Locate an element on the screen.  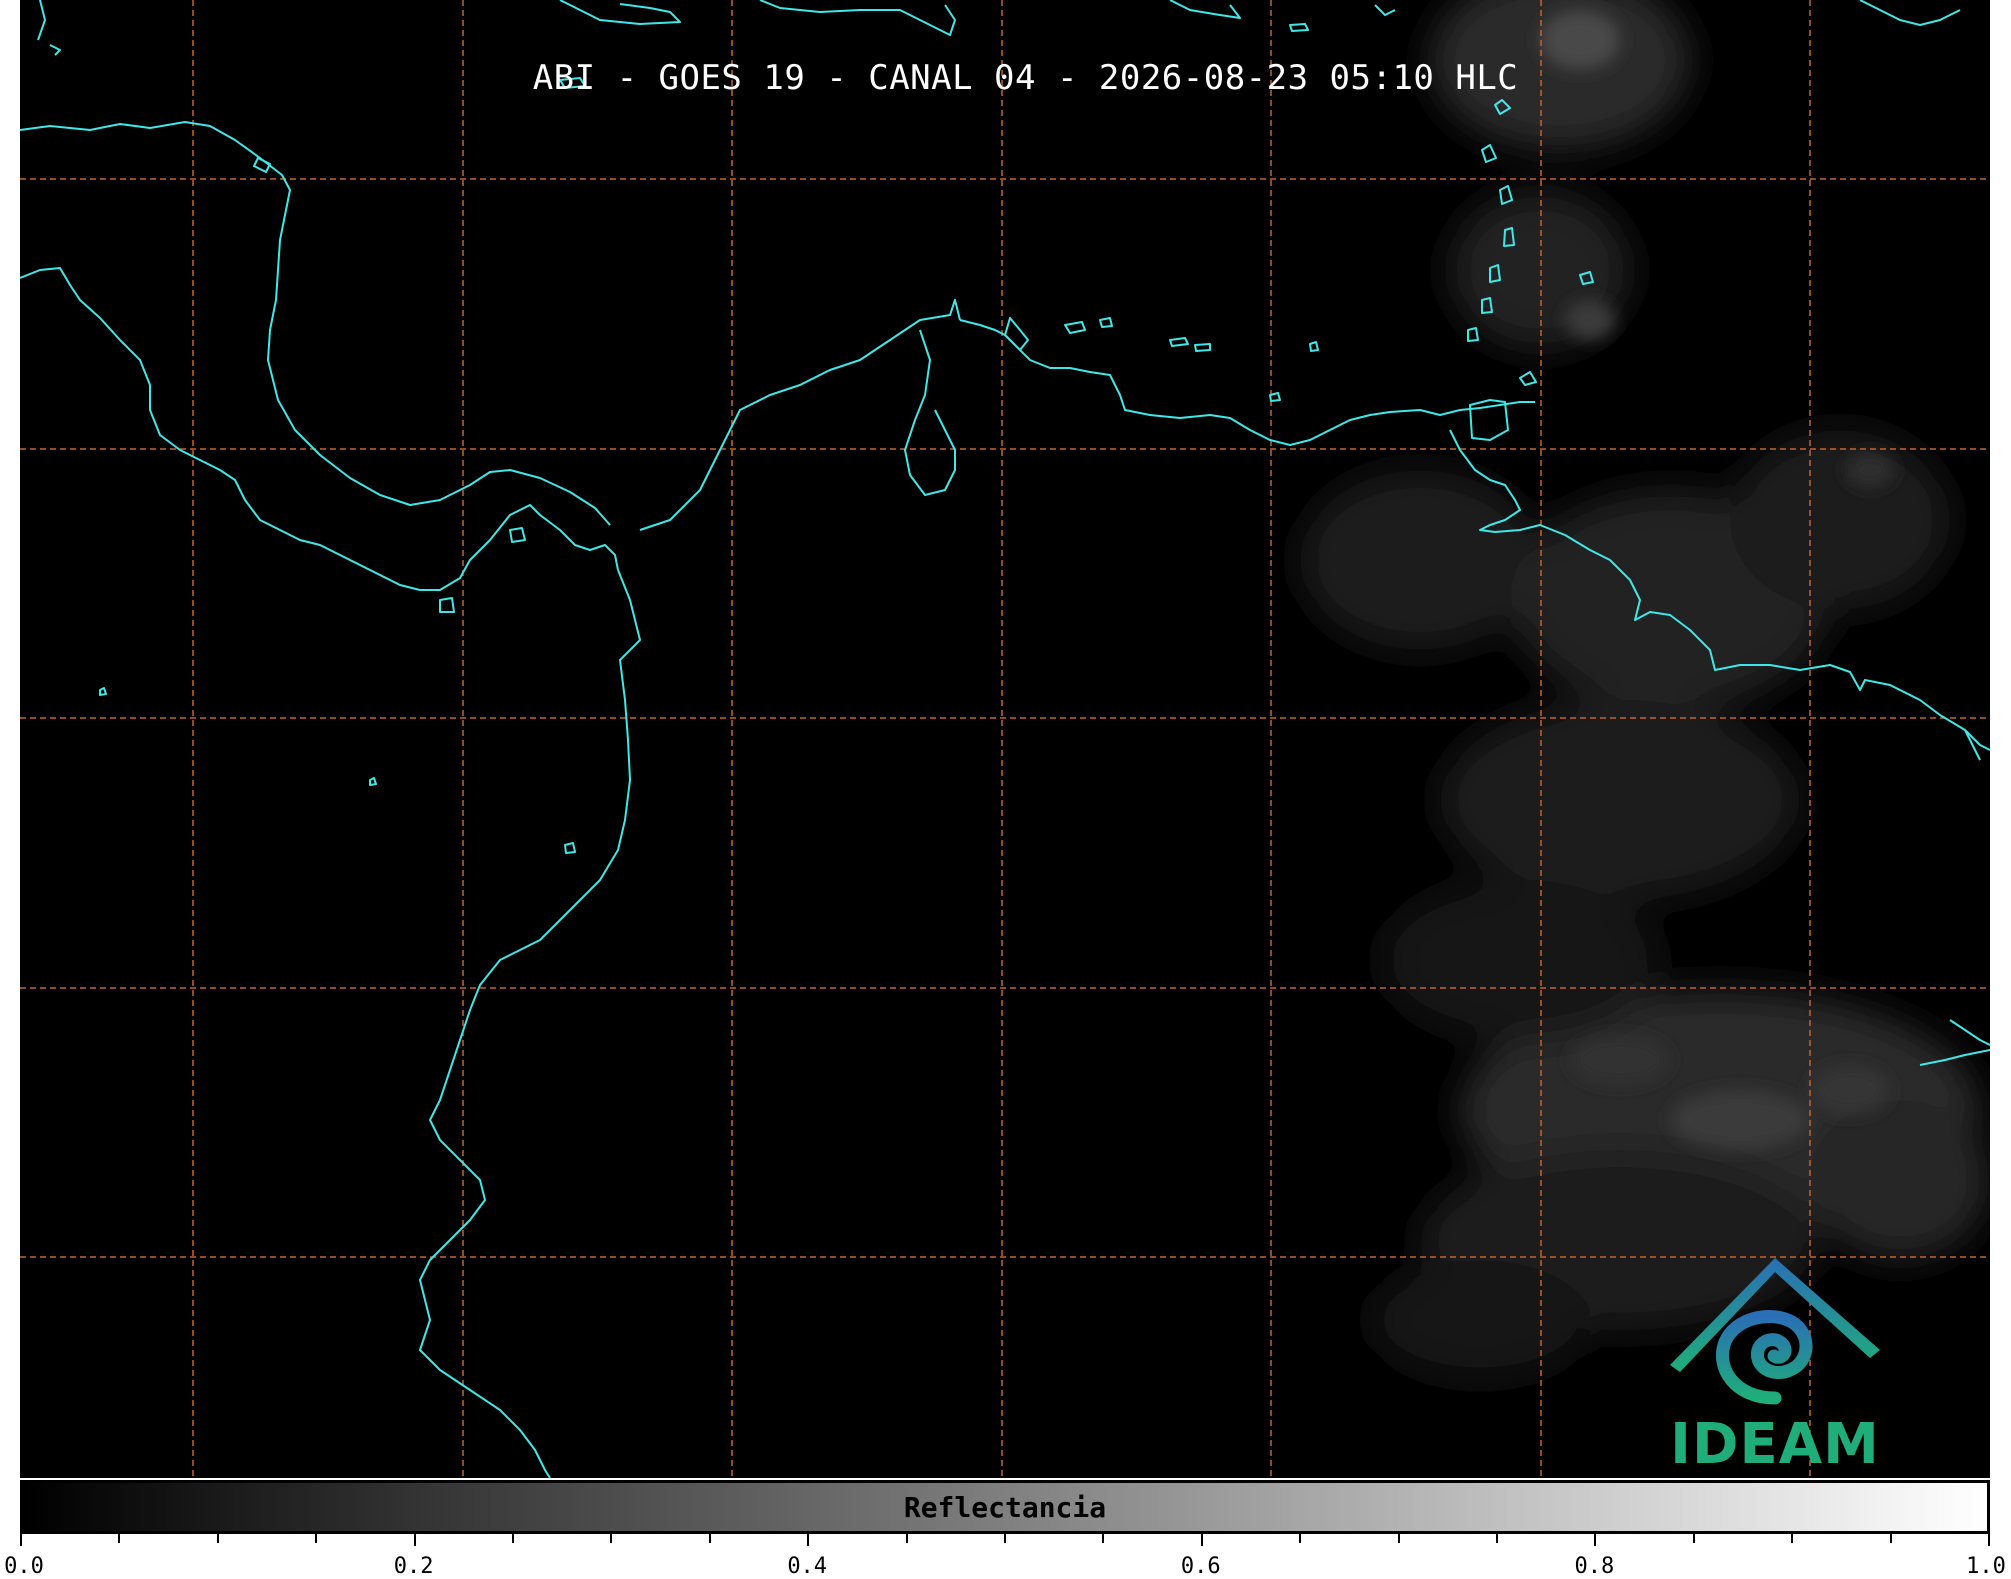
ideam-logo: IDEAM is located at coordinates (1775, 1363).